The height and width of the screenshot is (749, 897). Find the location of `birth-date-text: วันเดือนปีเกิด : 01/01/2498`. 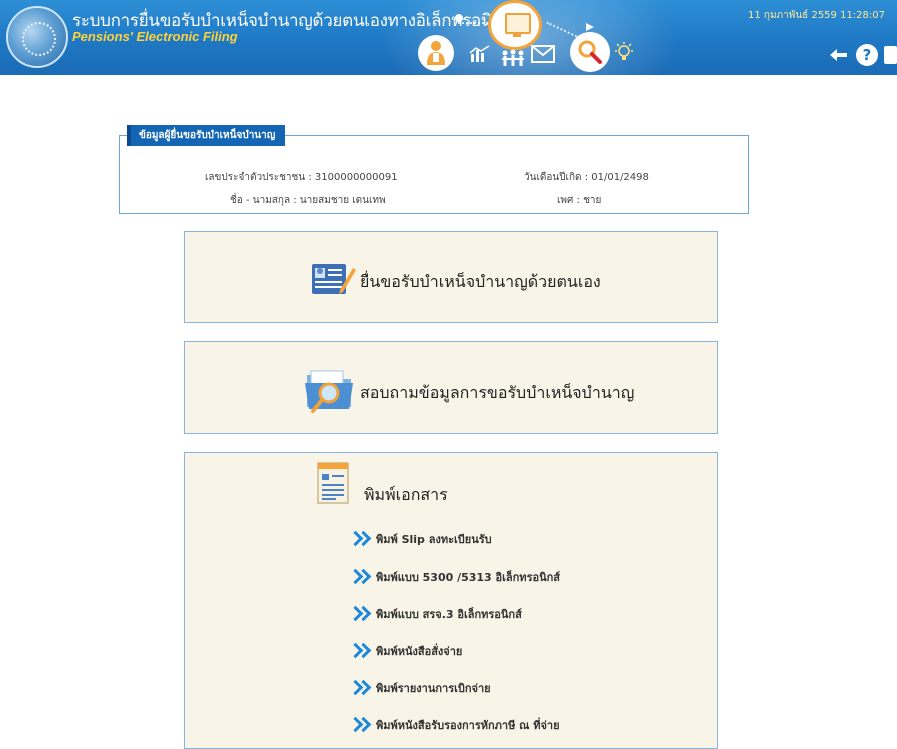

birth-date-text: วันเดือนปีเกิด : 01/01/2498 is located at coordinates (586, 177).